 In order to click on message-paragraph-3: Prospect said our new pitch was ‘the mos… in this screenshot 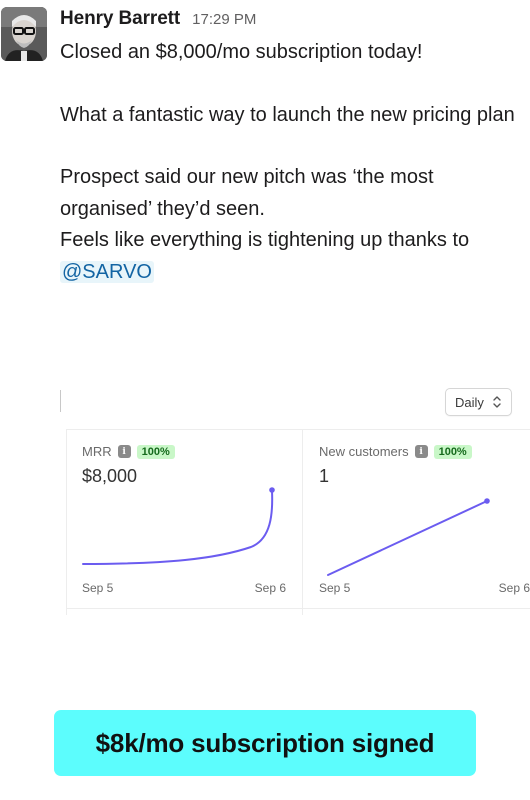, I will do `click(291, 225)`.